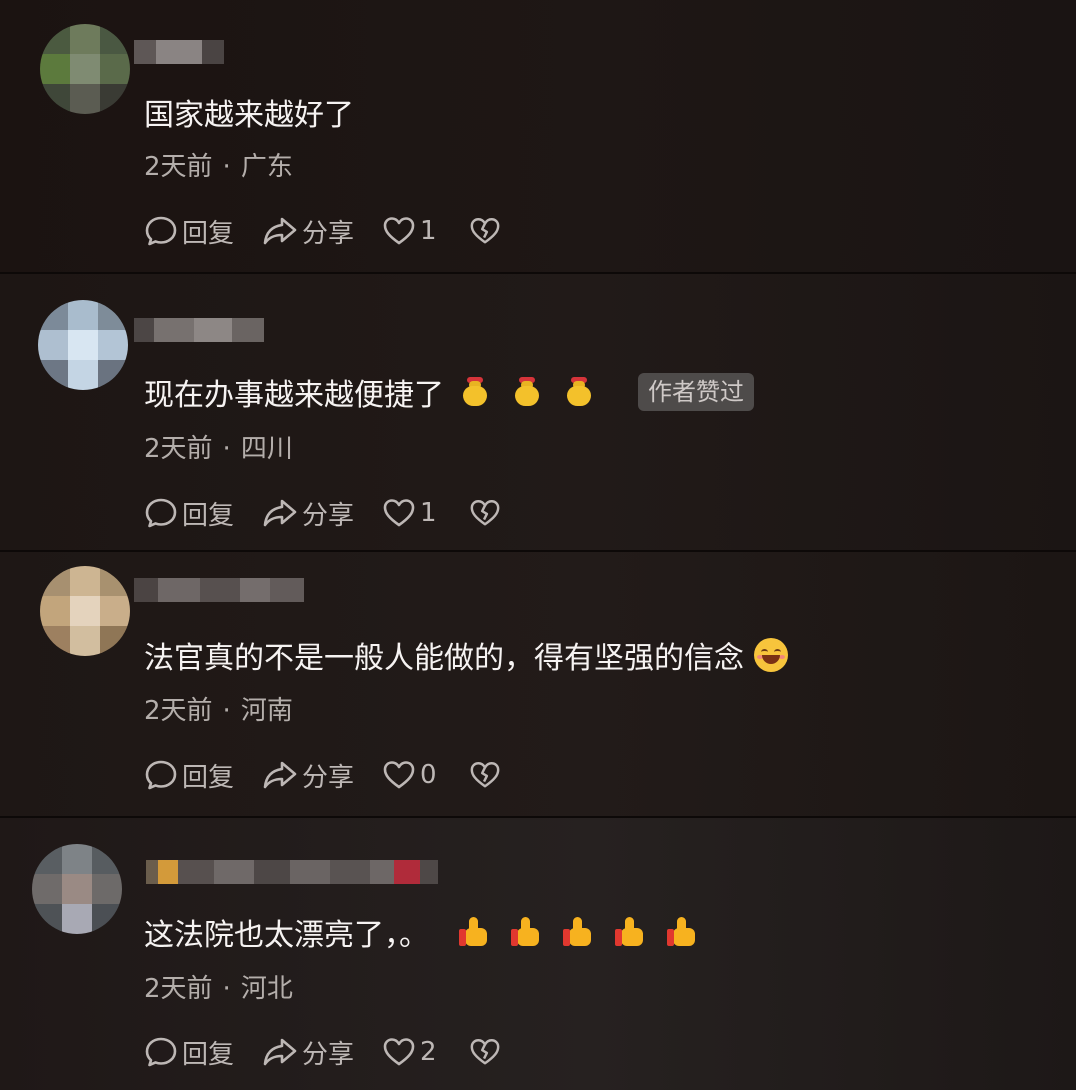  What do you see at coordinates (218, 164) in the screenshot?
I see `comment-meta: 2天前 · 广东` at bounding box center [218, 164].